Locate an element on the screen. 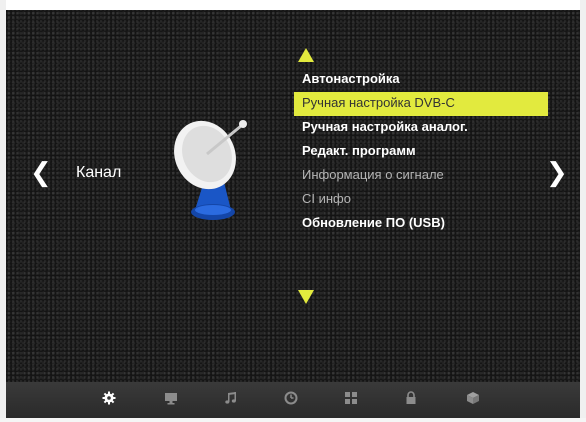  cube-icon is located at coordinates (473, 398).